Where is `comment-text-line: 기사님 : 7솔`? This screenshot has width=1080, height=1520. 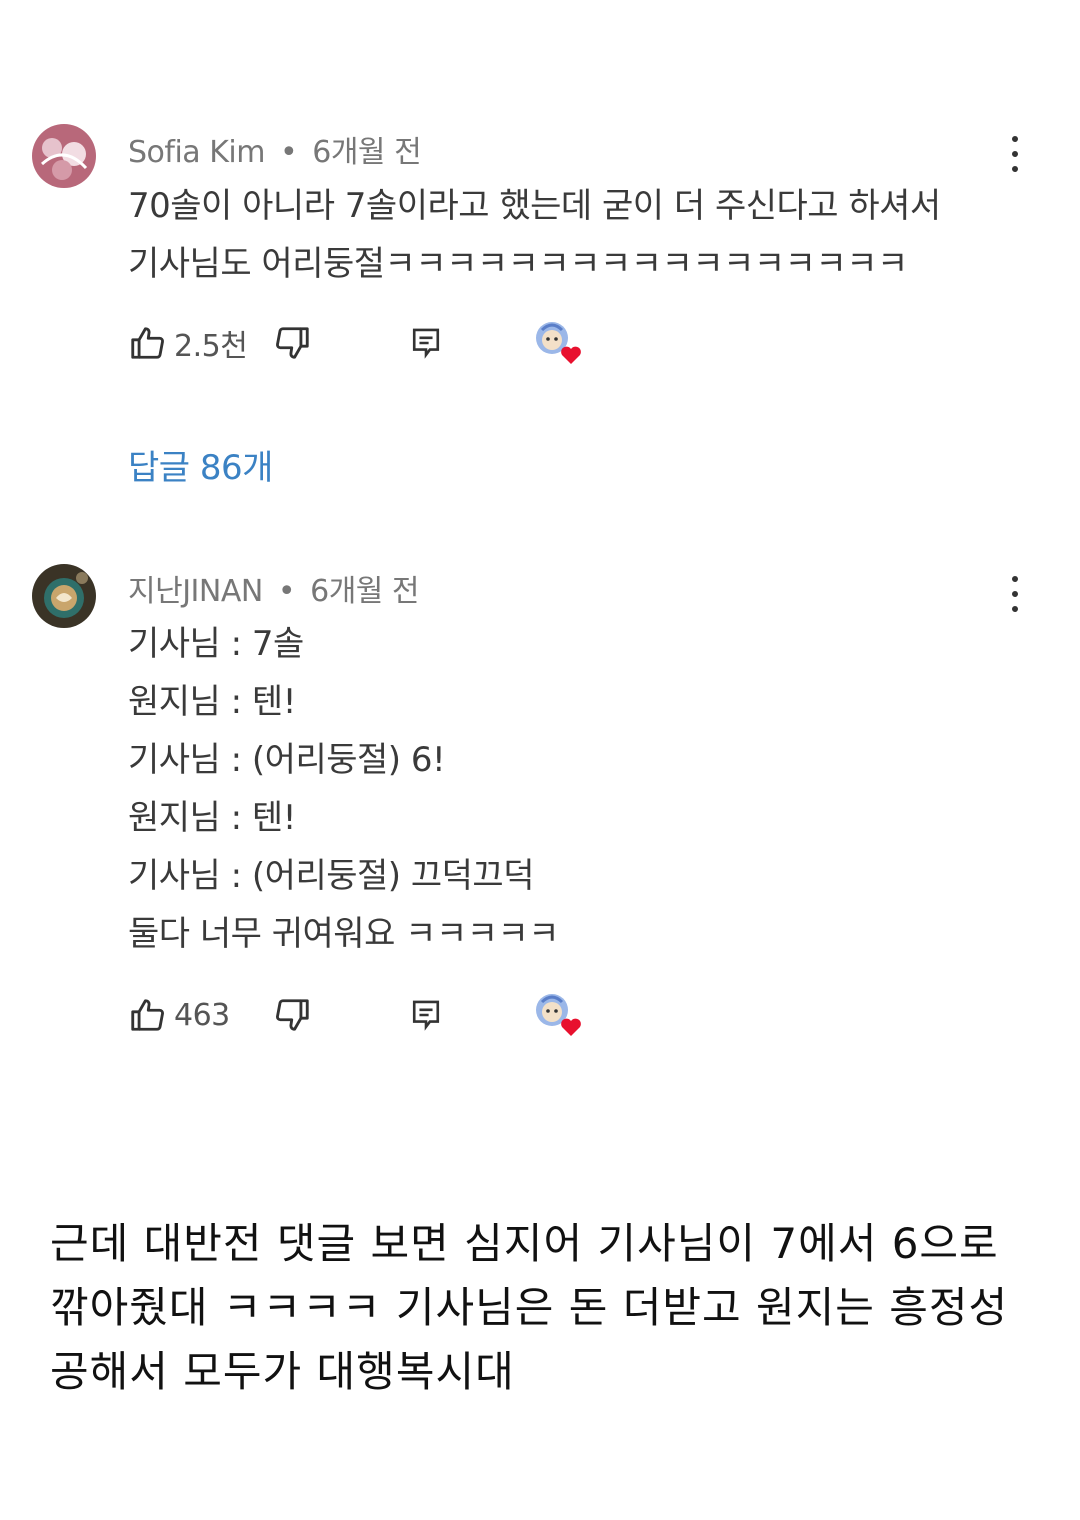 comment-text-line: 기사님 : 7솔 is located at coordinates (216, 644).